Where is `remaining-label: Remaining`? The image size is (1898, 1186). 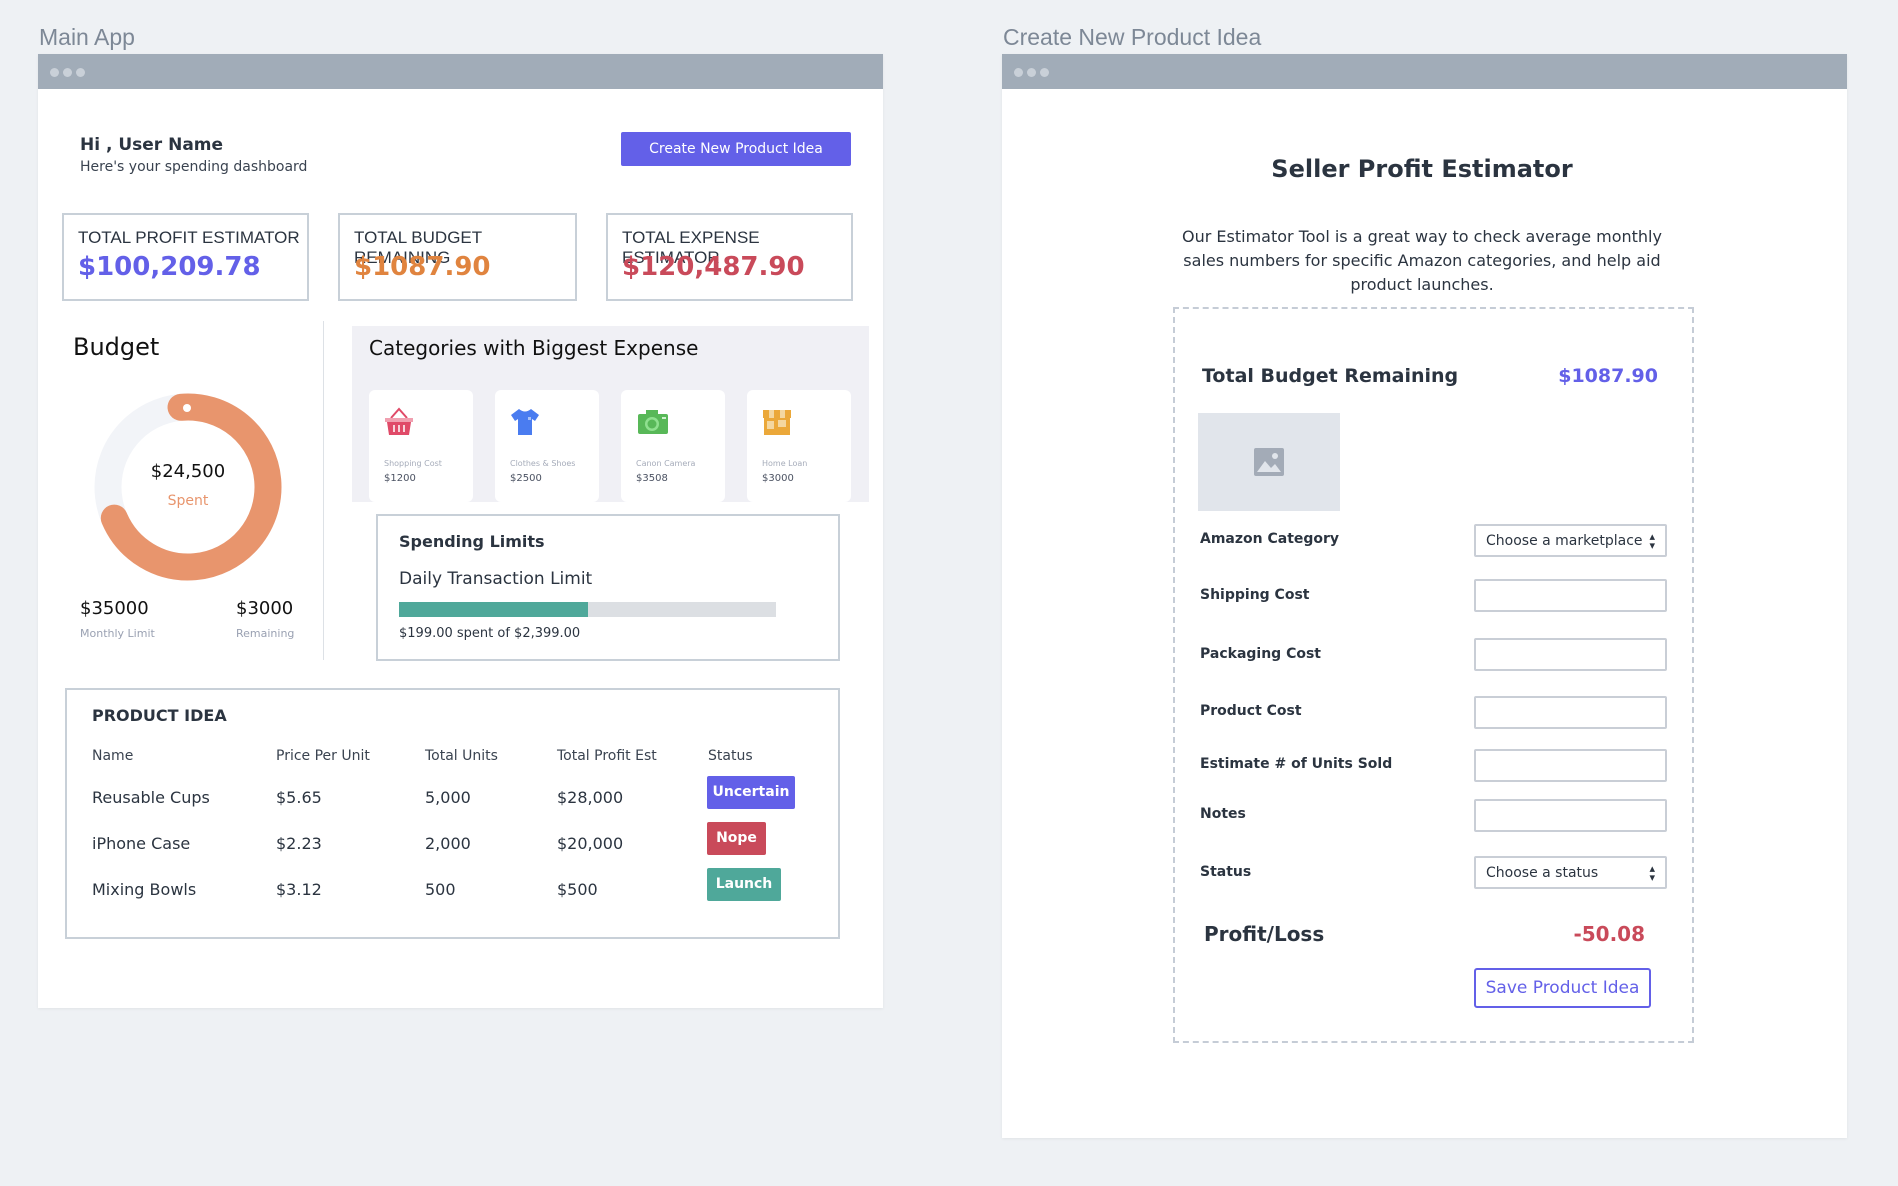 remaining-label: Remaining is located at coordinates (265, 633).